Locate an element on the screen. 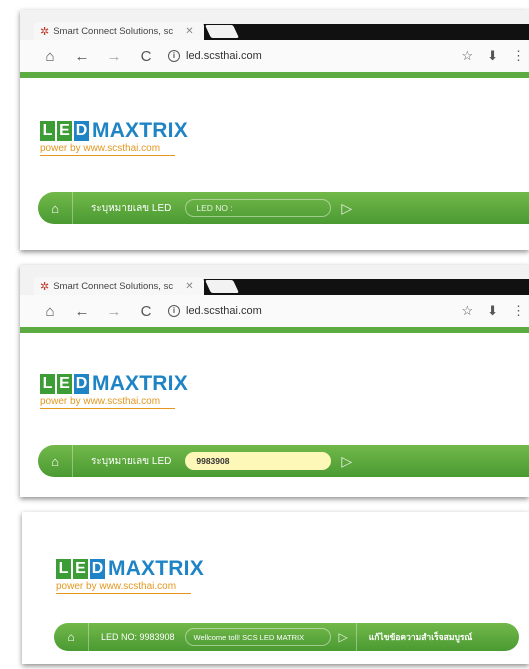  led-input-bar: ⌂ ระบุหมายเลข LED LED NO : ▷ is located at coordinates (283, 208).